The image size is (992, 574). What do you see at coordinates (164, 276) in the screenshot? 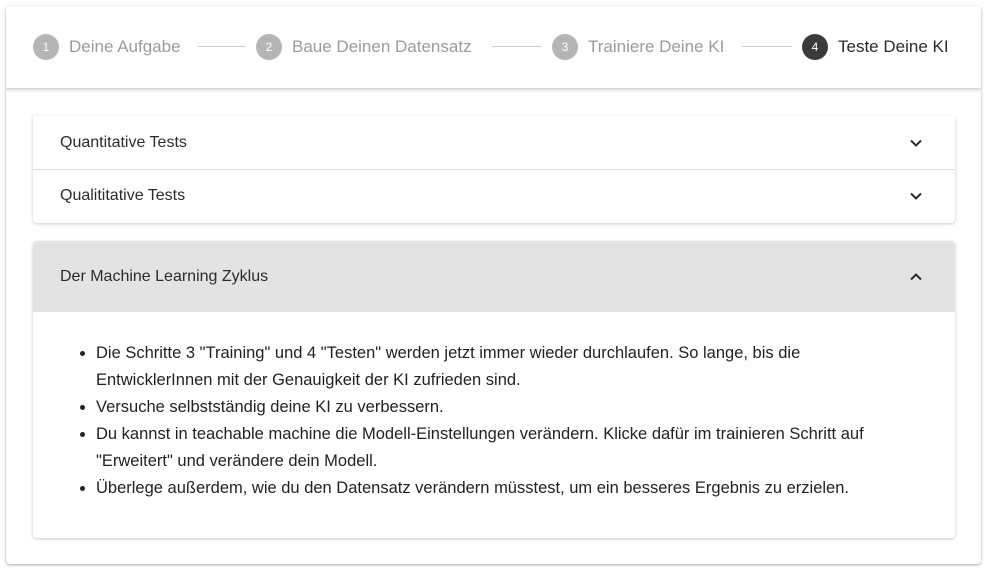
I see `accordion-ml-cycle-label: Der Machine Learning Zyklus` at bounding box center [164, 276].